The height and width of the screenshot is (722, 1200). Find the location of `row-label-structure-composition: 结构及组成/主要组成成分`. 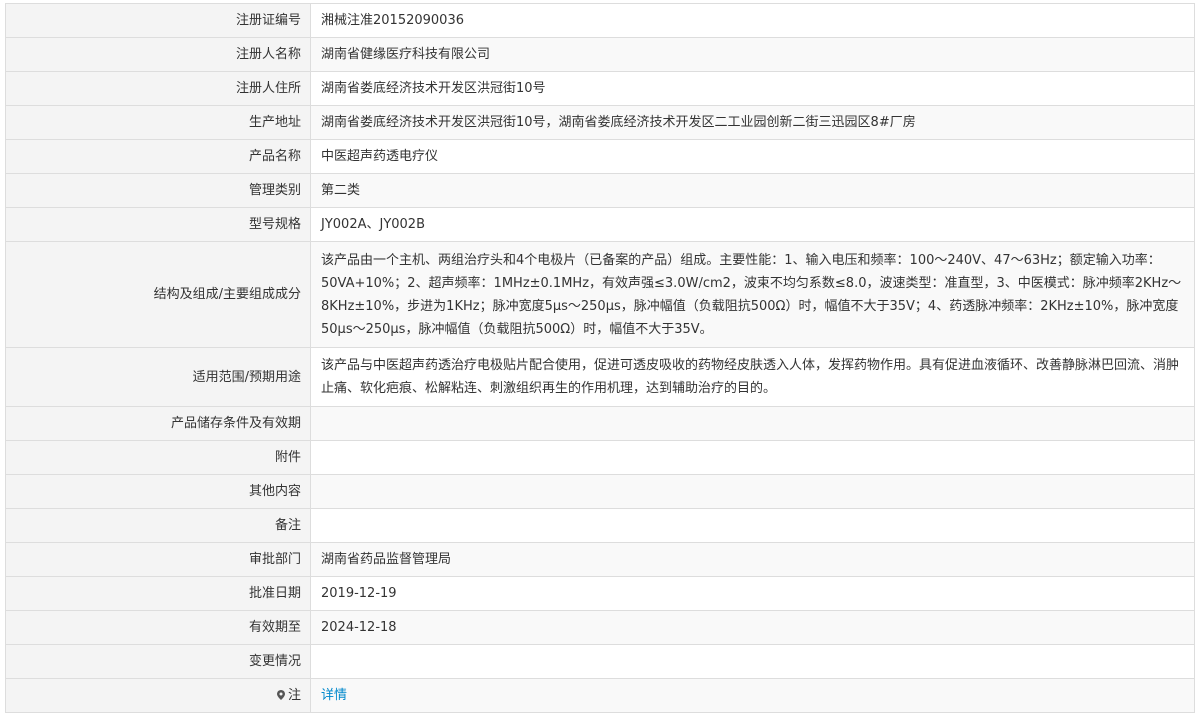

row-label-structure-composition: 结构及组成/主要组成成分 is located at coordinates (158, 294).